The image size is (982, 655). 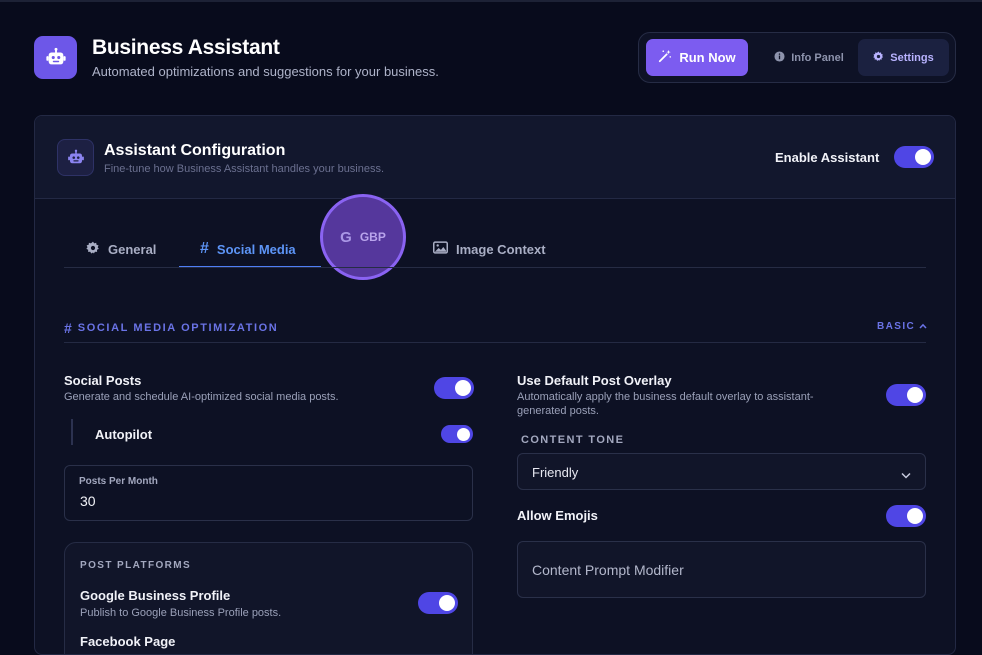 I want to click on content-tone-select: Friendly, so click(x=721, y=471).